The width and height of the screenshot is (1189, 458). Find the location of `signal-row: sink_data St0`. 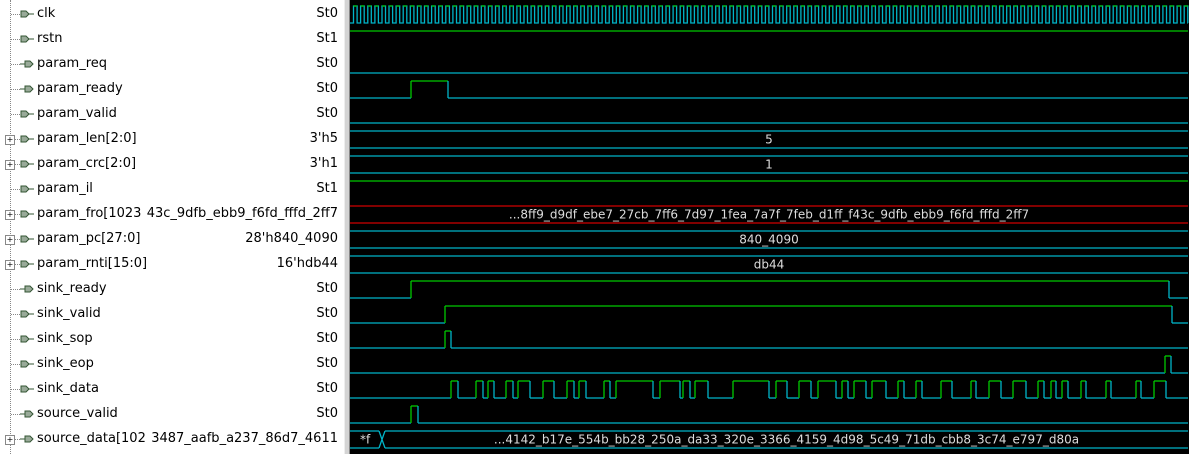

signal-row: sink_data St0 is located at coordinates (172, 389).